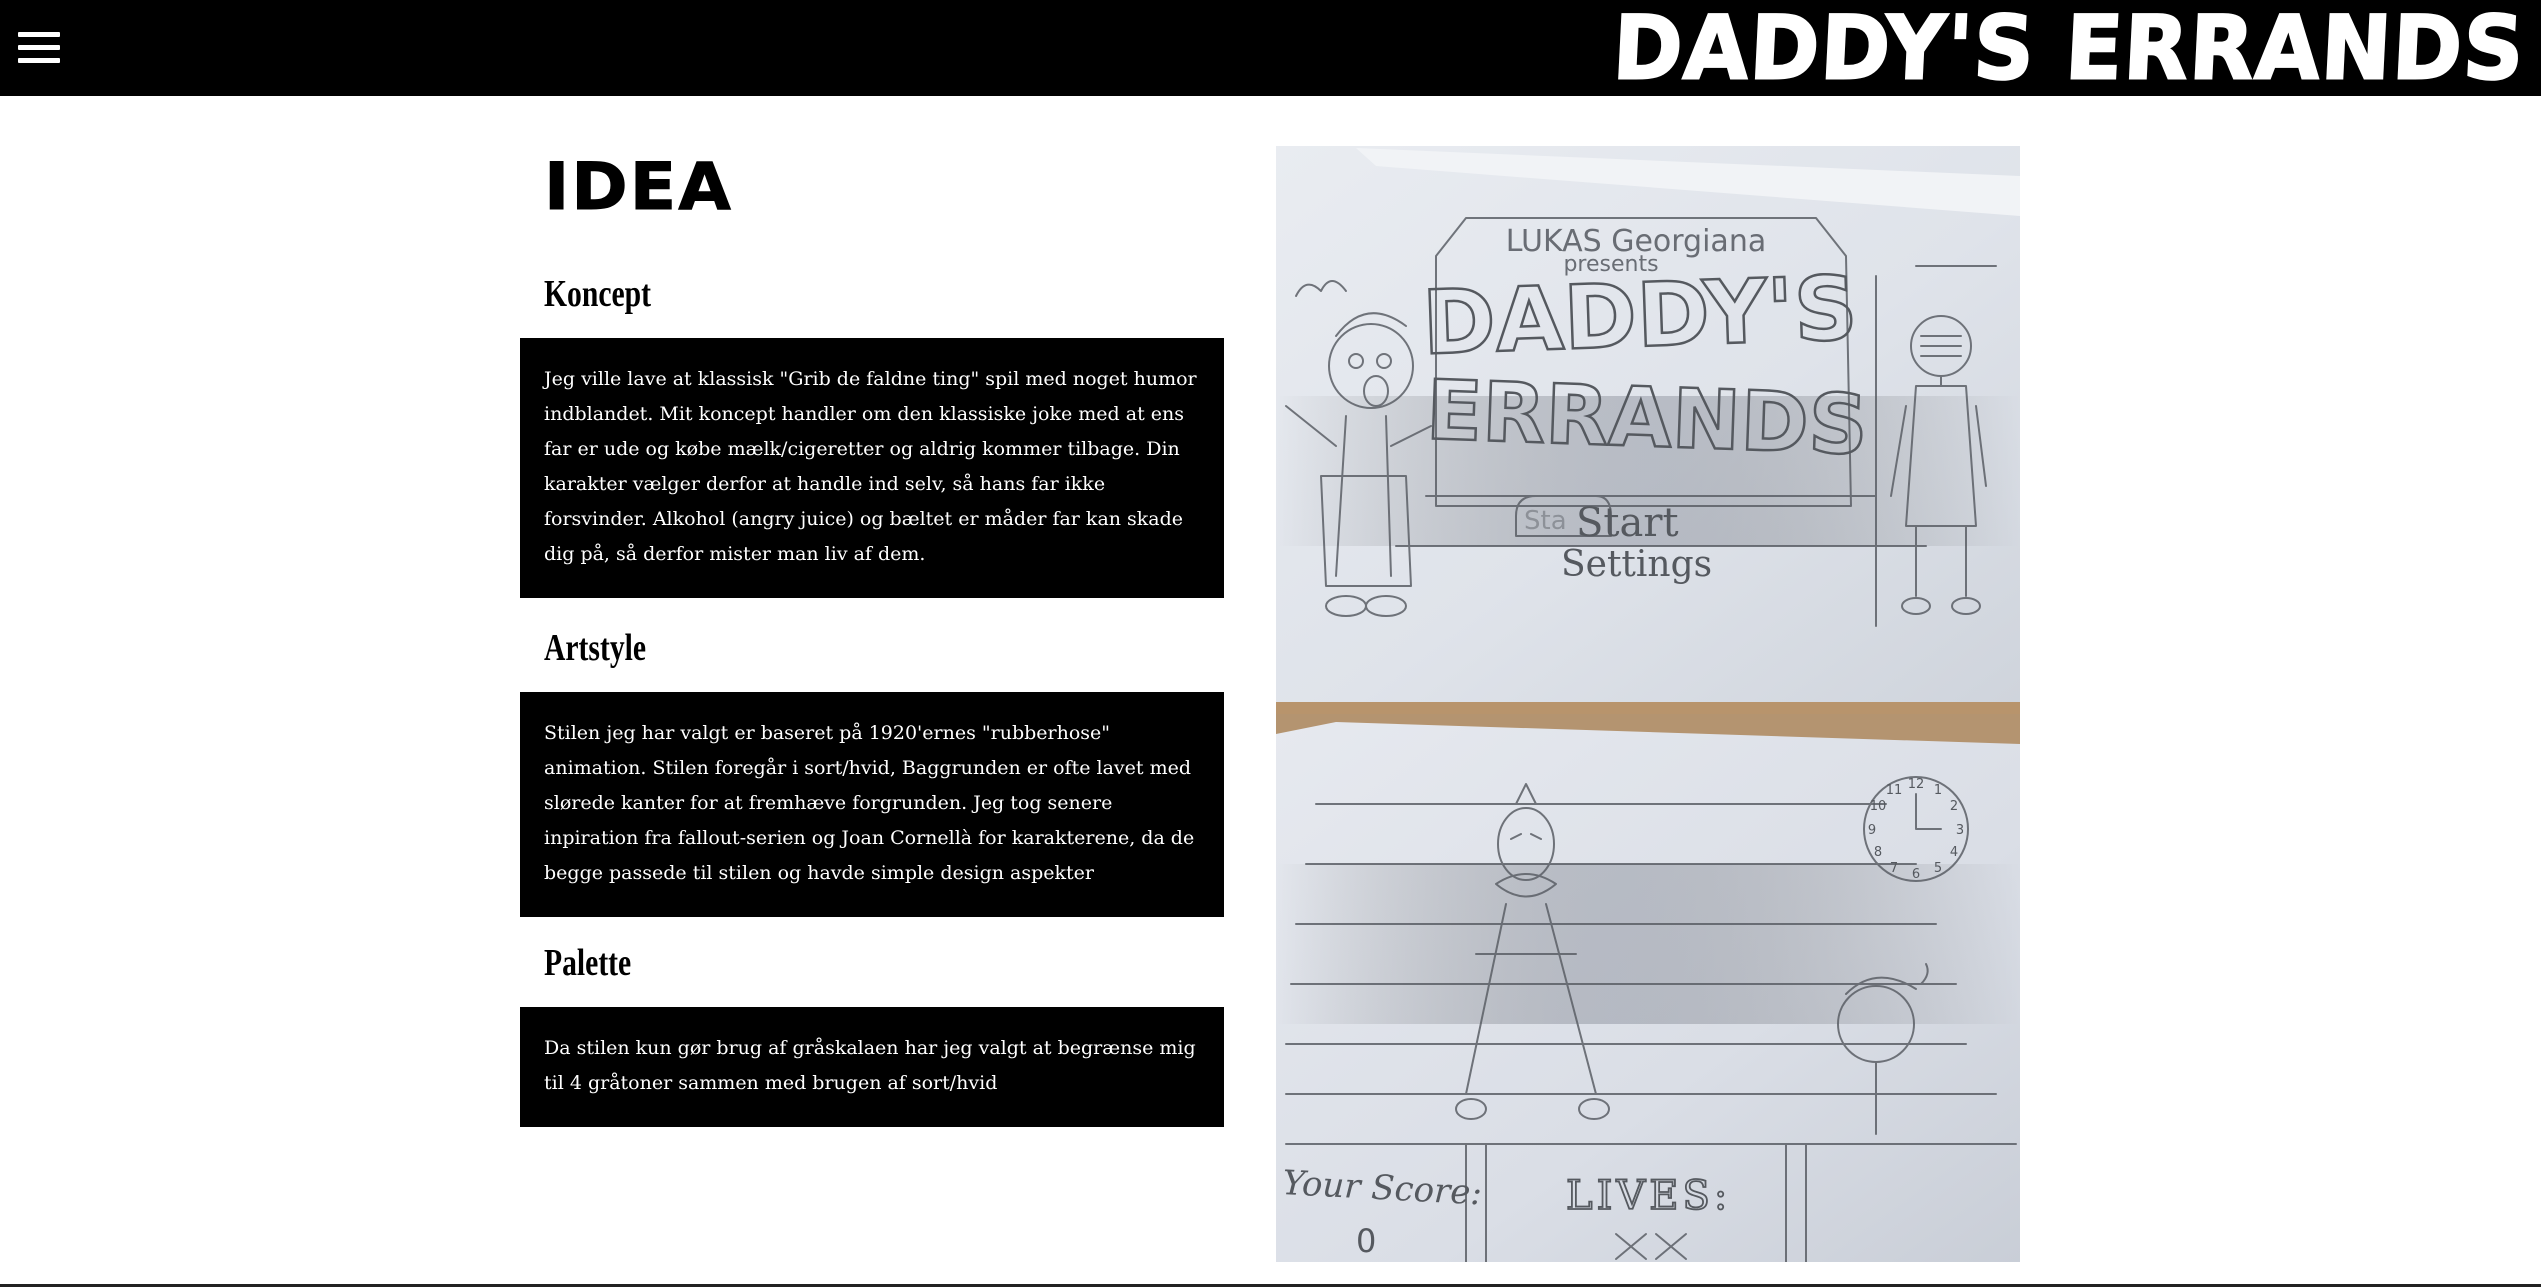  Describe the element at coordinates (1878, 806) in the screenshot. I see `clock-number: 10` at that location.